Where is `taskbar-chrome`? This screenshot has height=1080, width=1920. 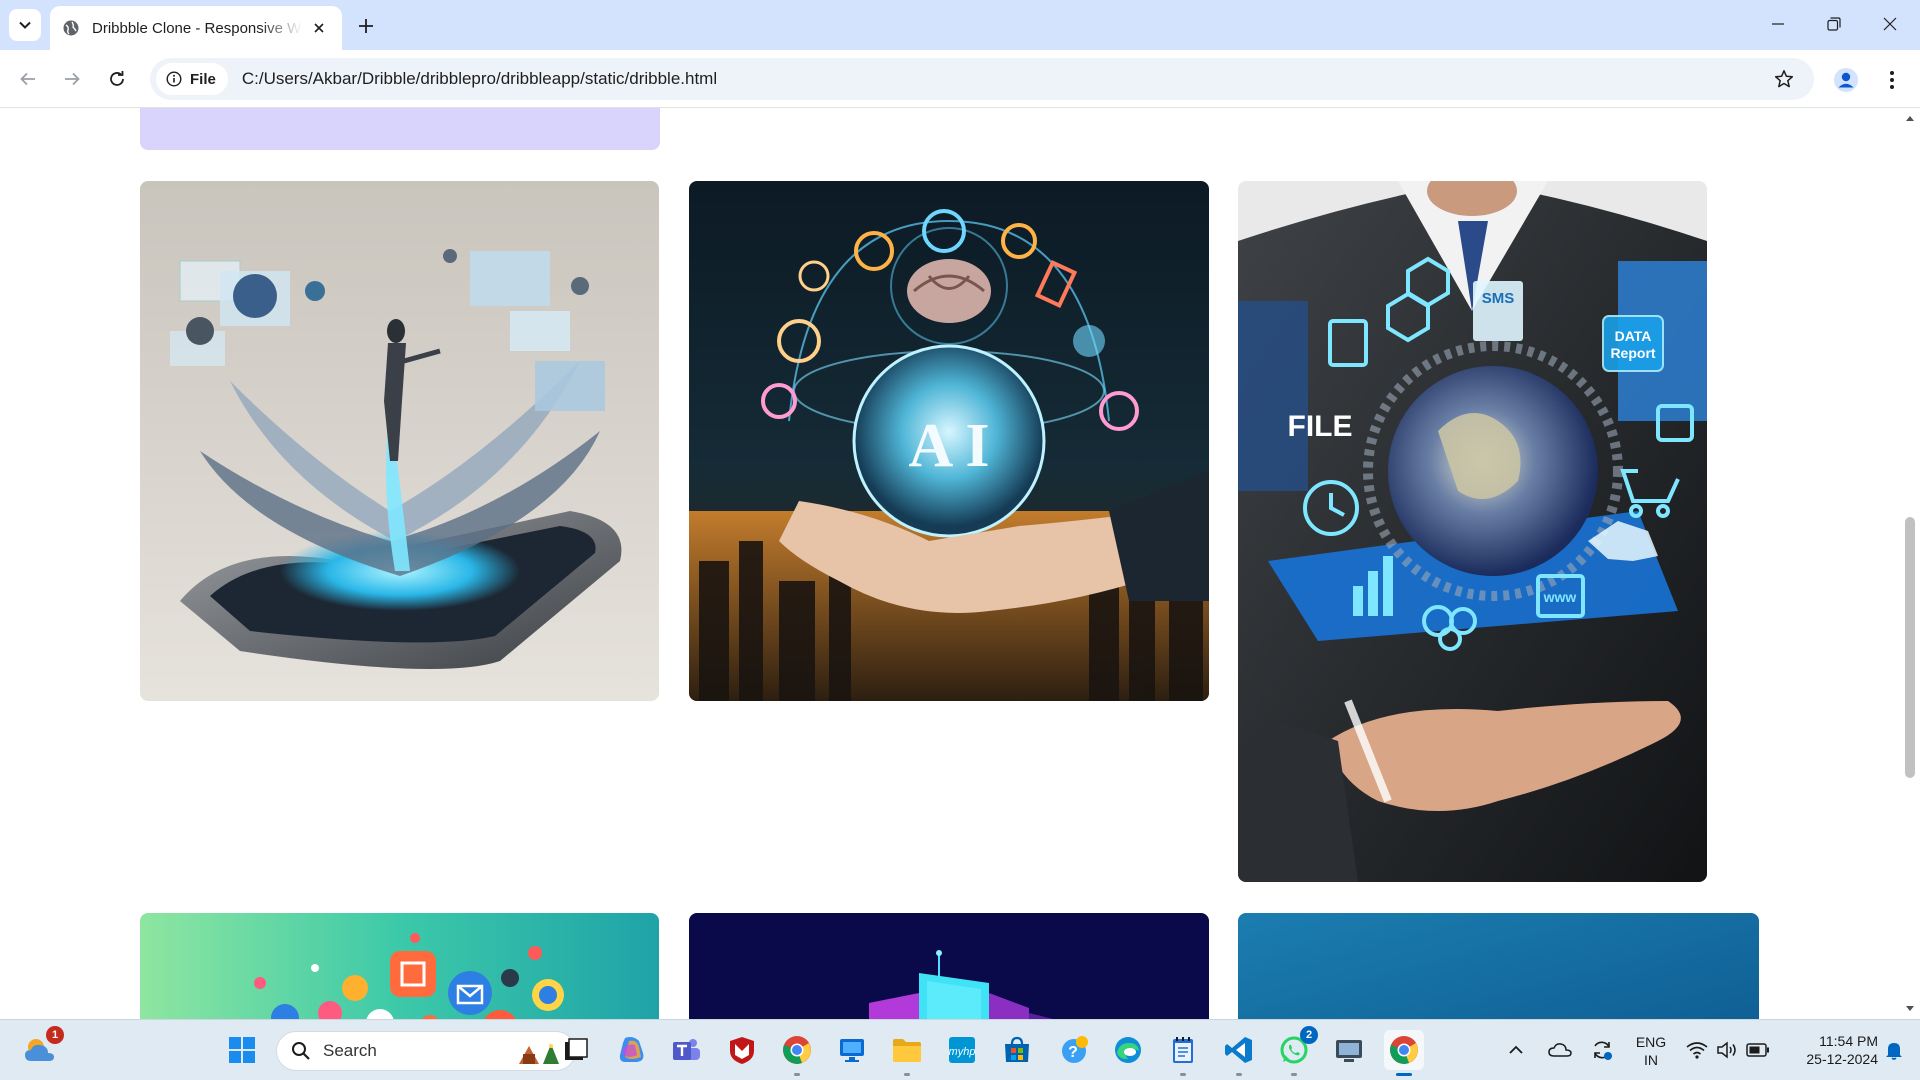
taskbar-chrome is located at coordinates (797, 1053).